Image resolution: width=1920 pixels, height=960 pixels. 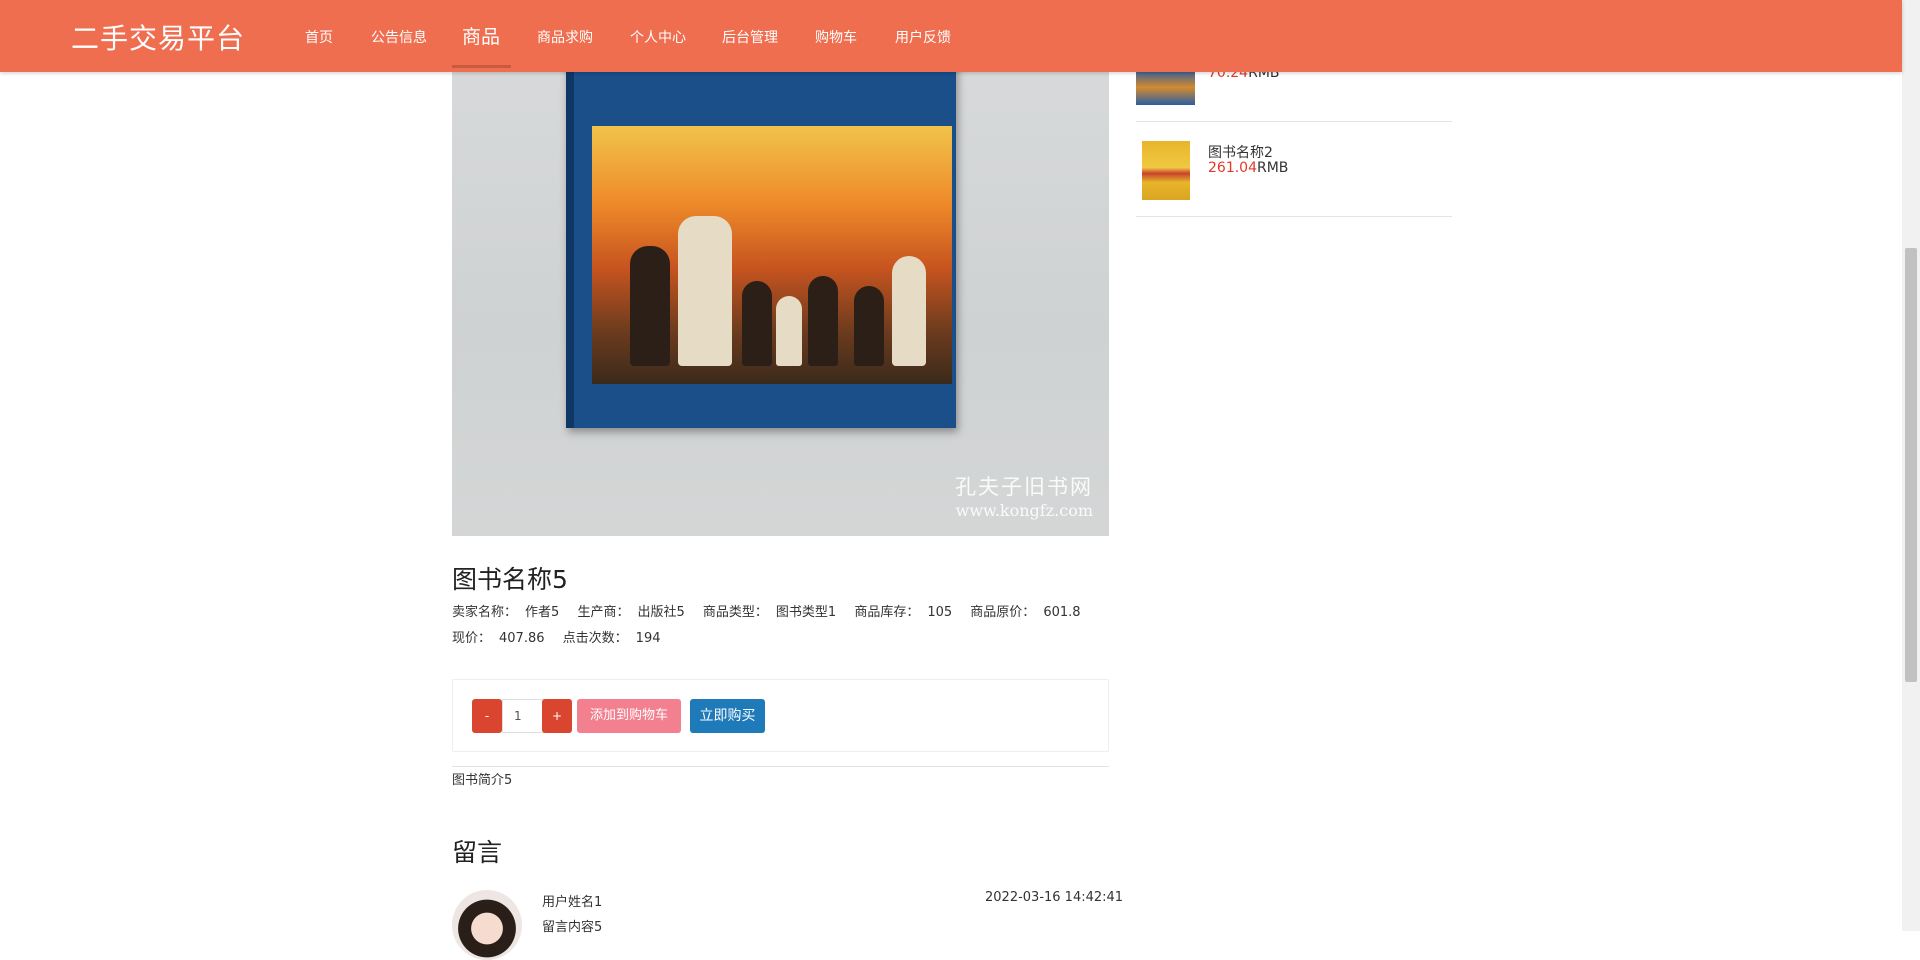 What do you see at coordinates (661, 612) in the screenshot?
I see `producer-value: 出版社5` at bounding box center [661, 612].